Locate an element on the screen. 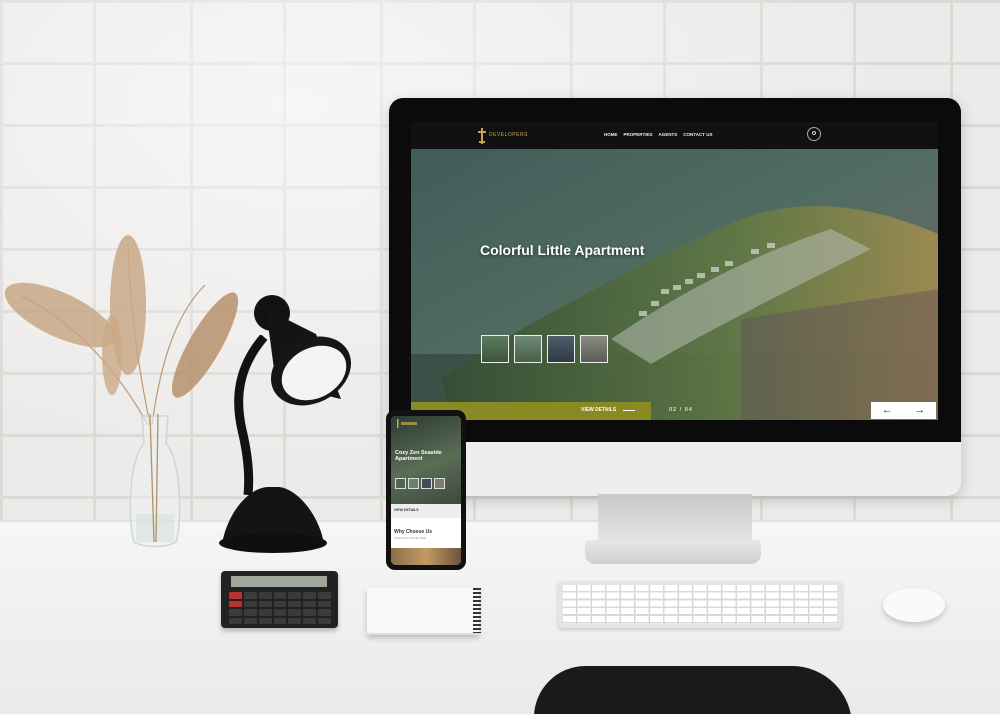 This screenshot has width=1000, height=714. hero-title: Colorful Little Apartment is located at coordinates (562, 250).